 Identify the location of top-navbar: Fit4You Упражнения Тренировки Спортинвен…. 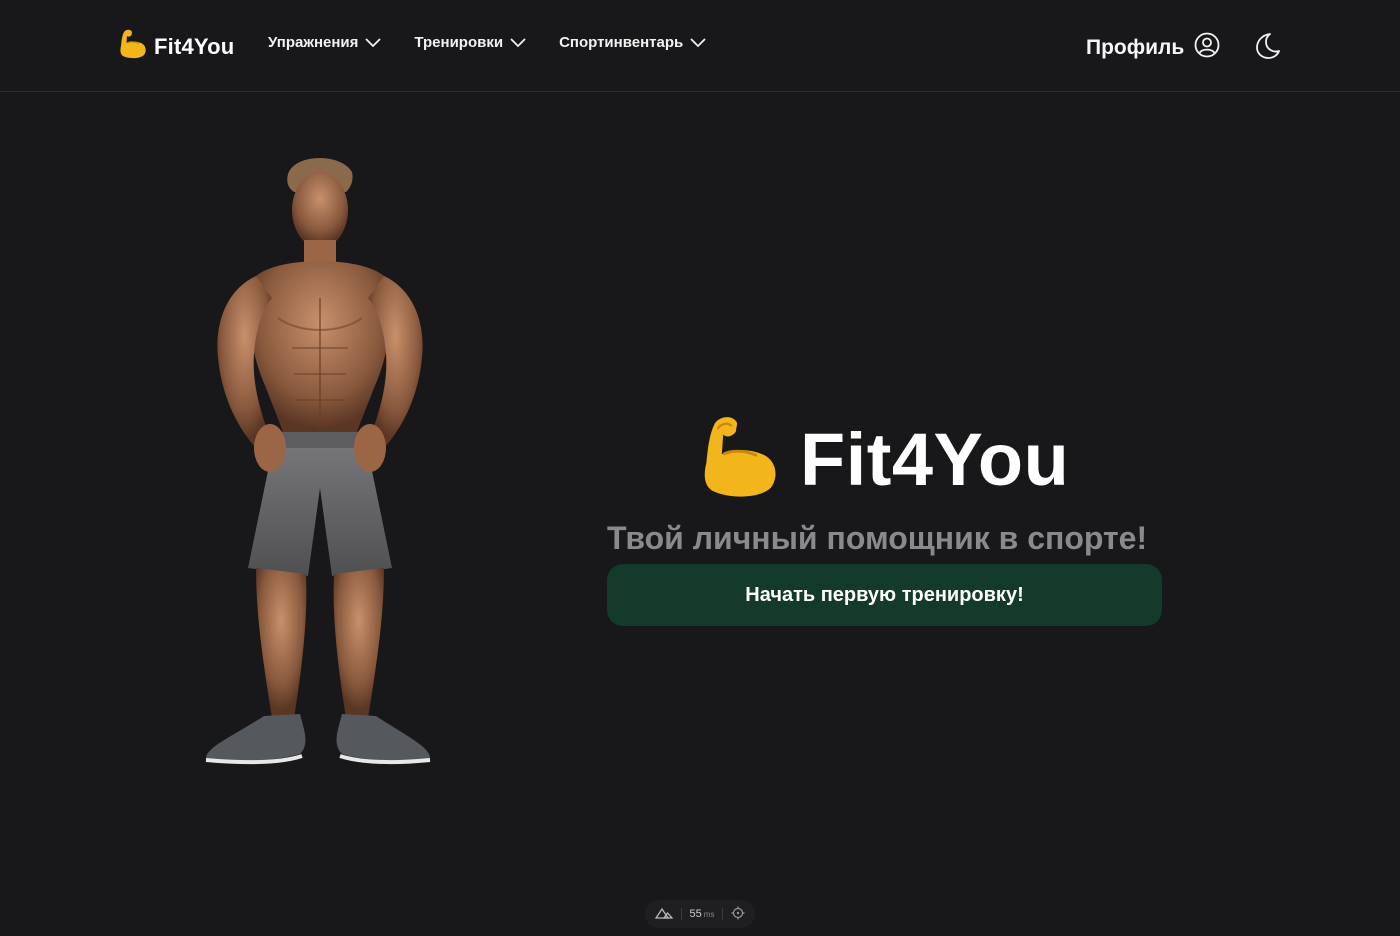
(700, 46).